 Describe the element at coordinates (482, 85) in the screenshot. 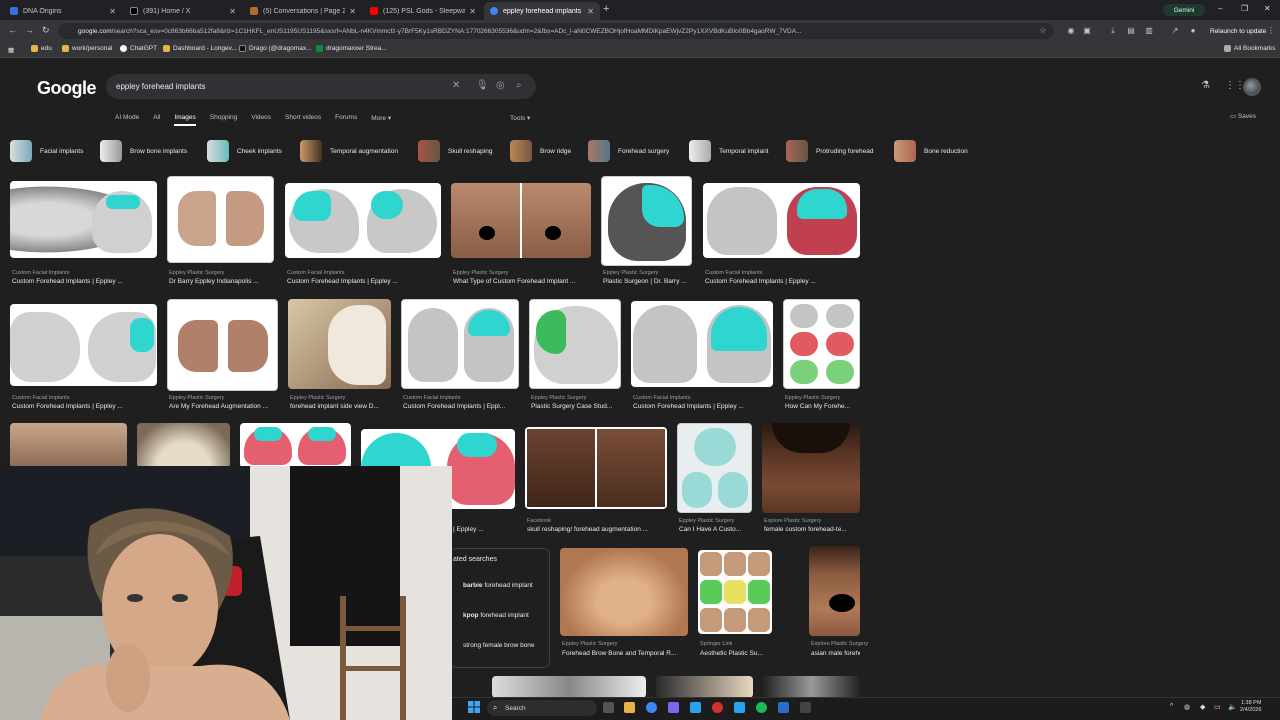

I see `microphone-icon: 🎙` at that location.